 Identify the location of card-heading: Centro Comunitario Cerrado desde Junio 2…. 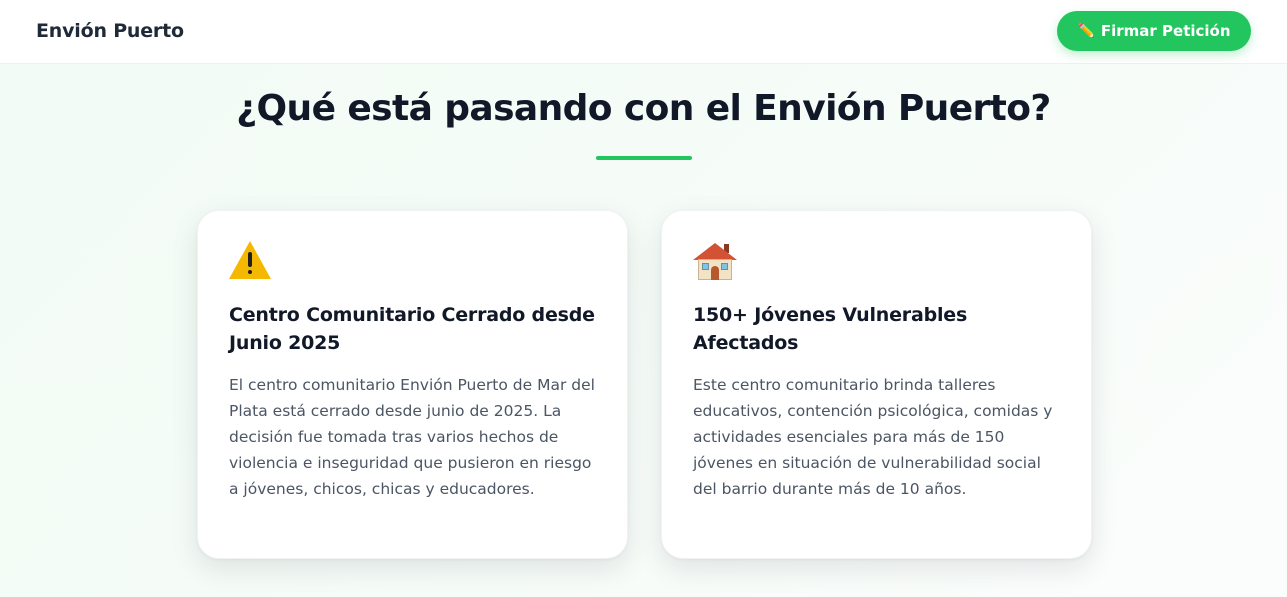
(412, 329).